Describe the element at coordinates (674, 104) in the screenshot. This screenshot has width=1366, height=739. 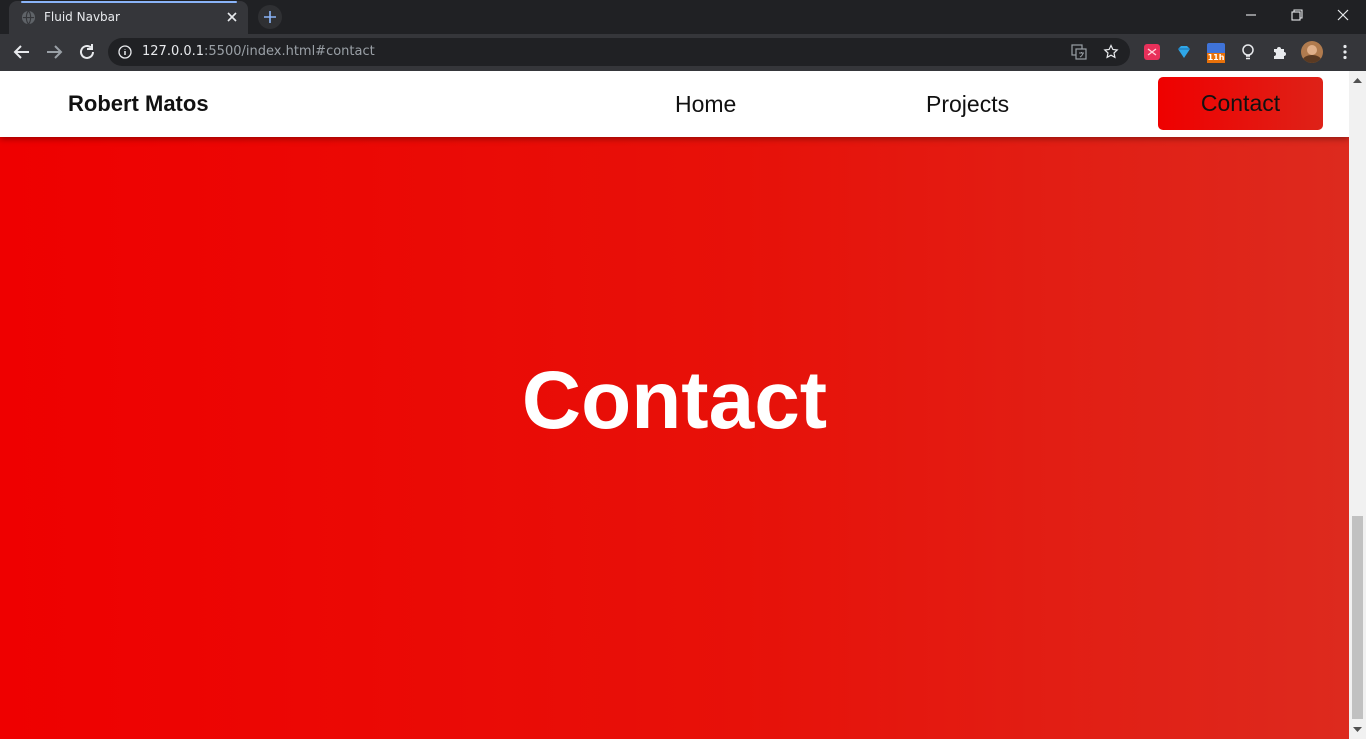
I see `navbar: Robert Matos Home Projects Contact` at that location.